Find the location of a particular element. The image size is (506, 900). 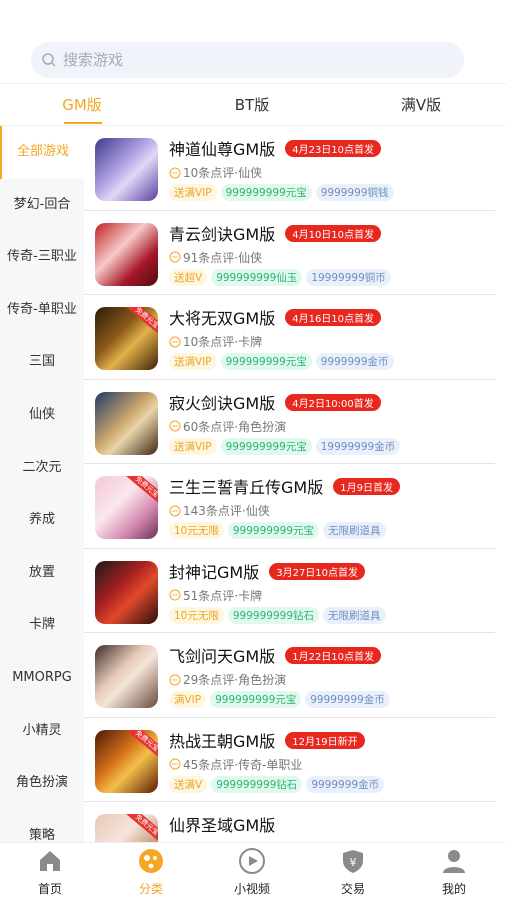

review-meta: 10条点评·卡牌 is located at coordinates (223, 342).